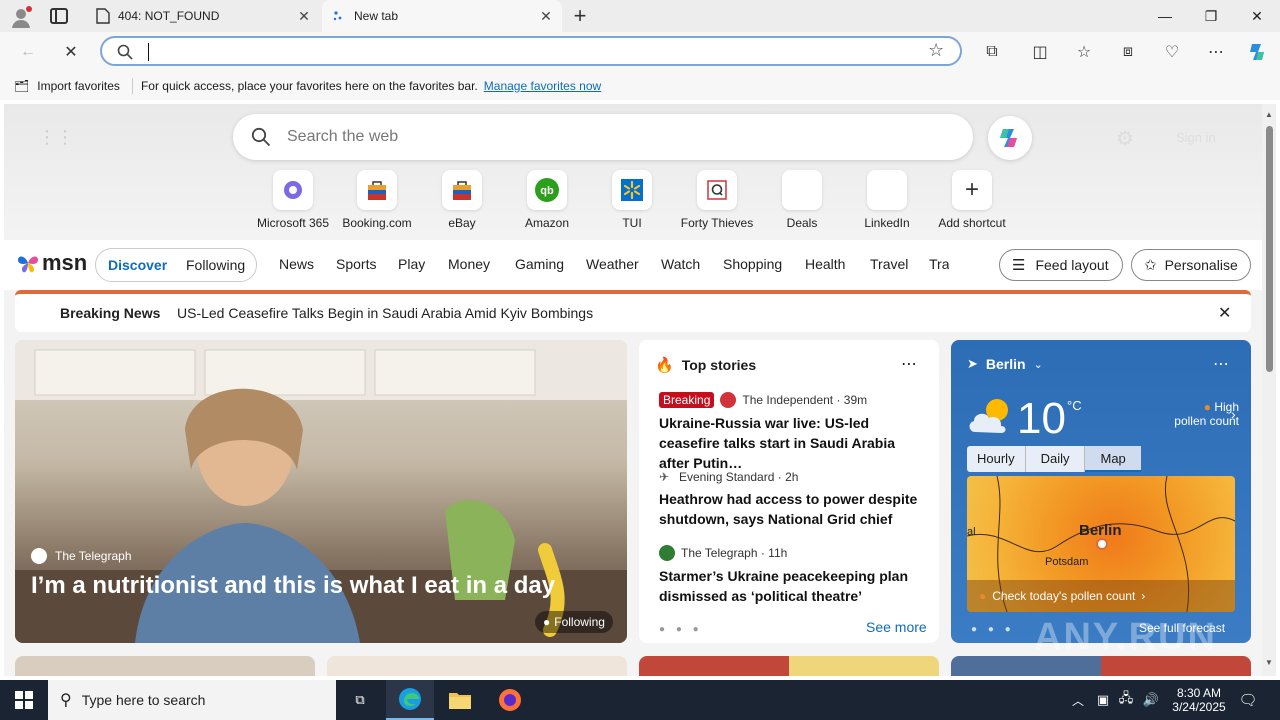  I want to click on split-screen-icon: ◫, so click(1040, 52).